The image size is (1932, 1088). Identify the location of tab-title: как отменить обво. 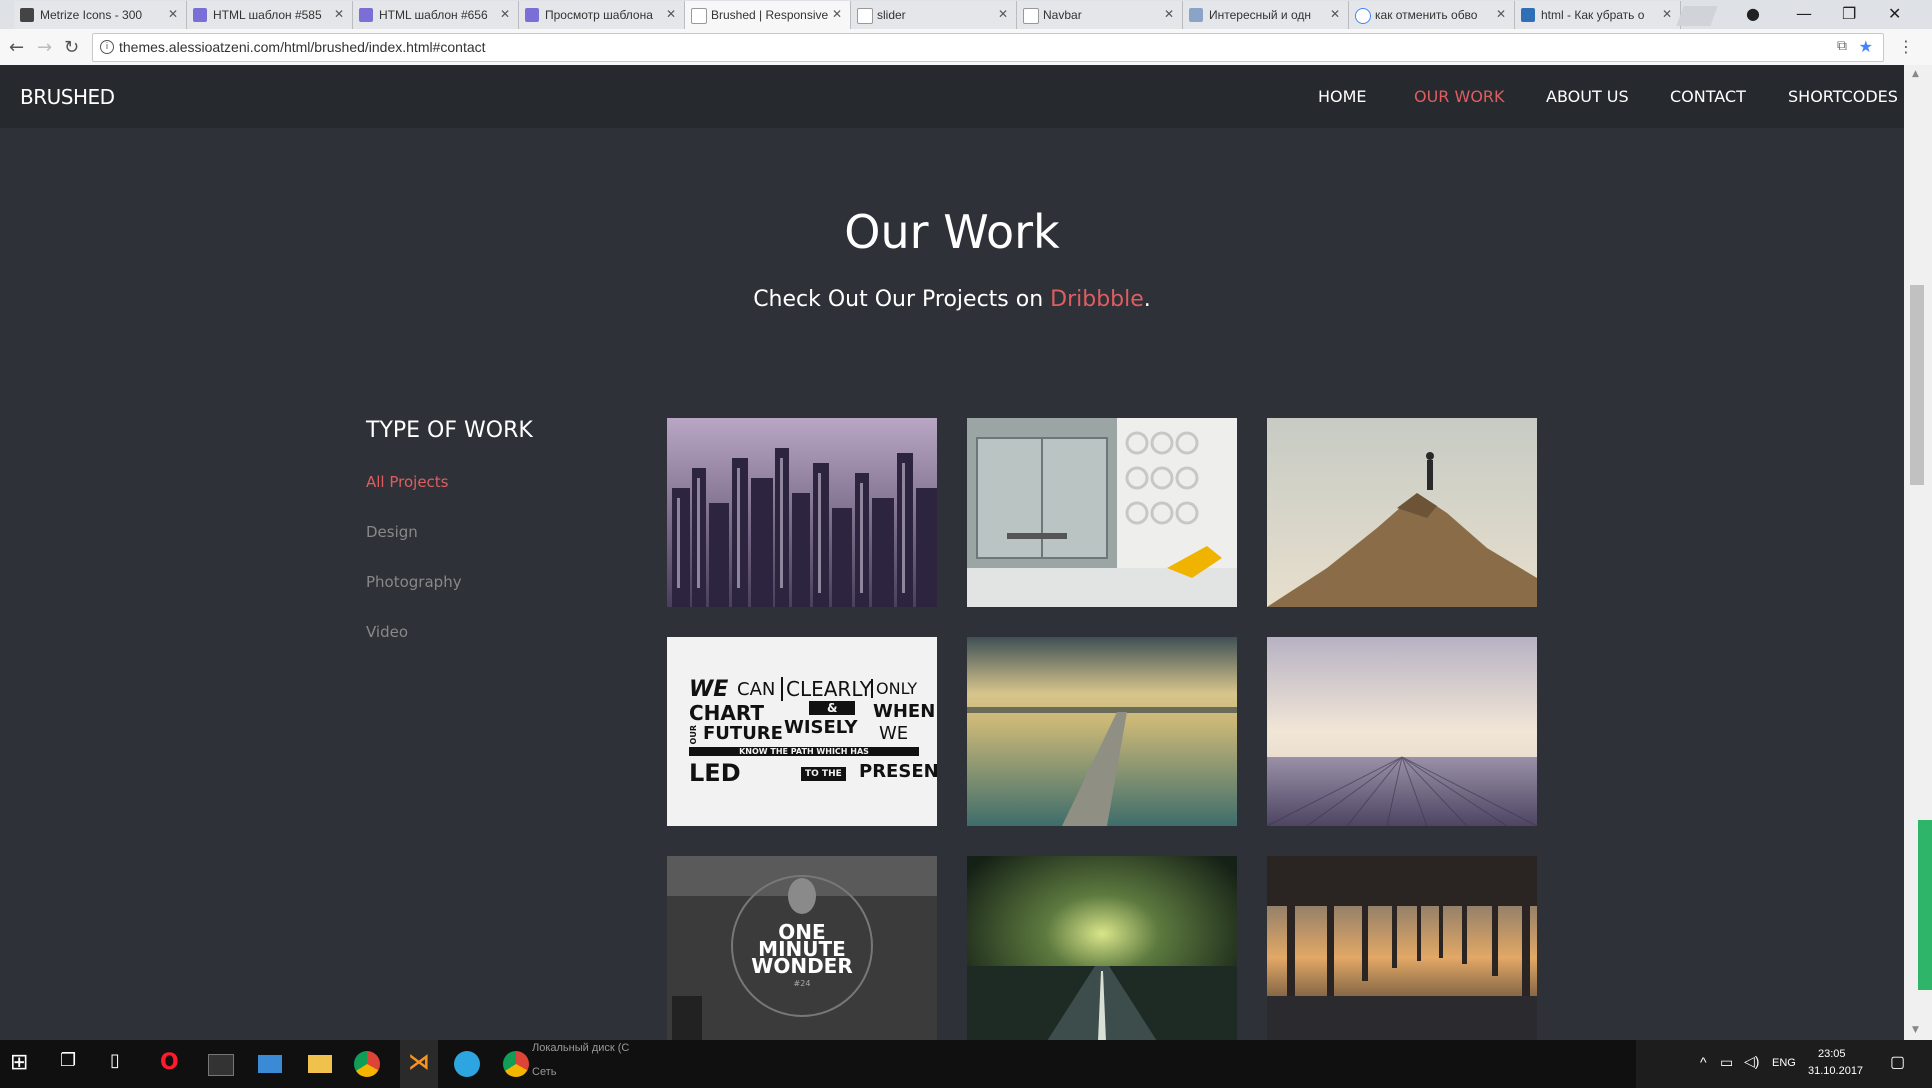
(1426, 15).